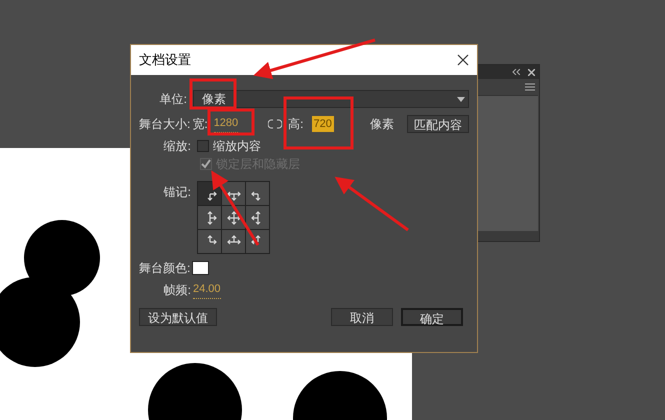 This screenshot has height=420, width=665. What do you see at coordinates (206, 164) in the screenshot?
I see `checkmark-icon` at bounding box center [206, 164].